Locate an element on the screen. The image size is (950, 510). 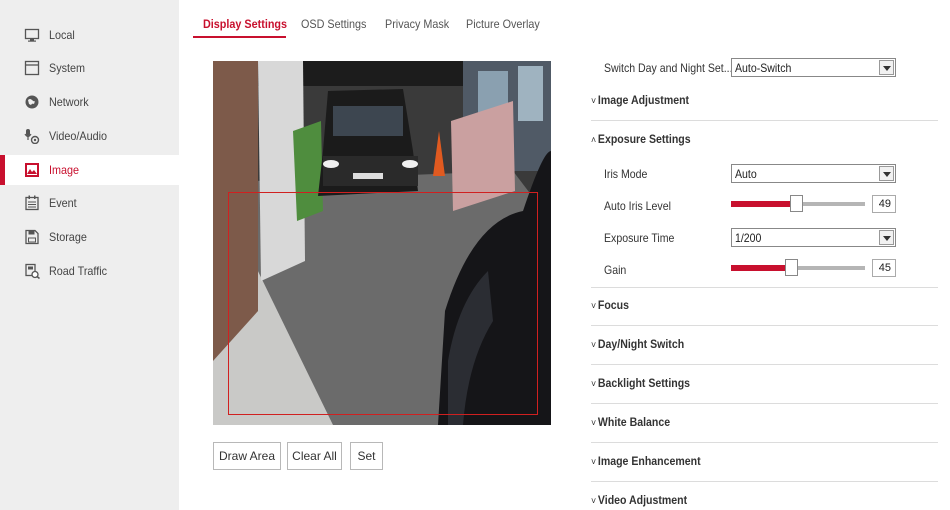
auto-iris-level-slider is located at coordinates (798, 204).